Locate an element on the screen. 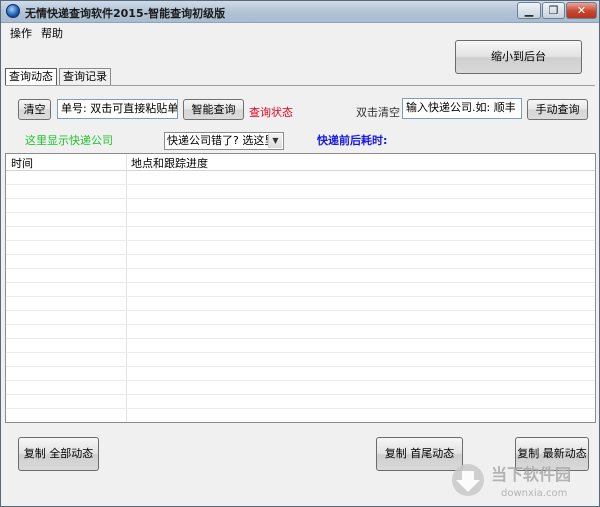 The image size is (600, 507). menu-operate: 操作 is located at coordinates (21, 33).